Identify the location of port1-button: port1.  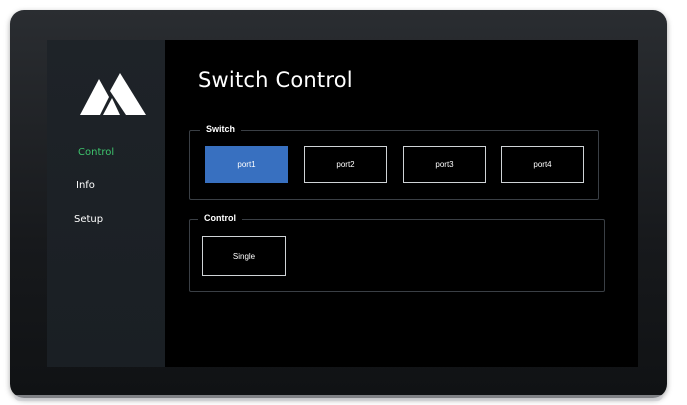
(246, 164).